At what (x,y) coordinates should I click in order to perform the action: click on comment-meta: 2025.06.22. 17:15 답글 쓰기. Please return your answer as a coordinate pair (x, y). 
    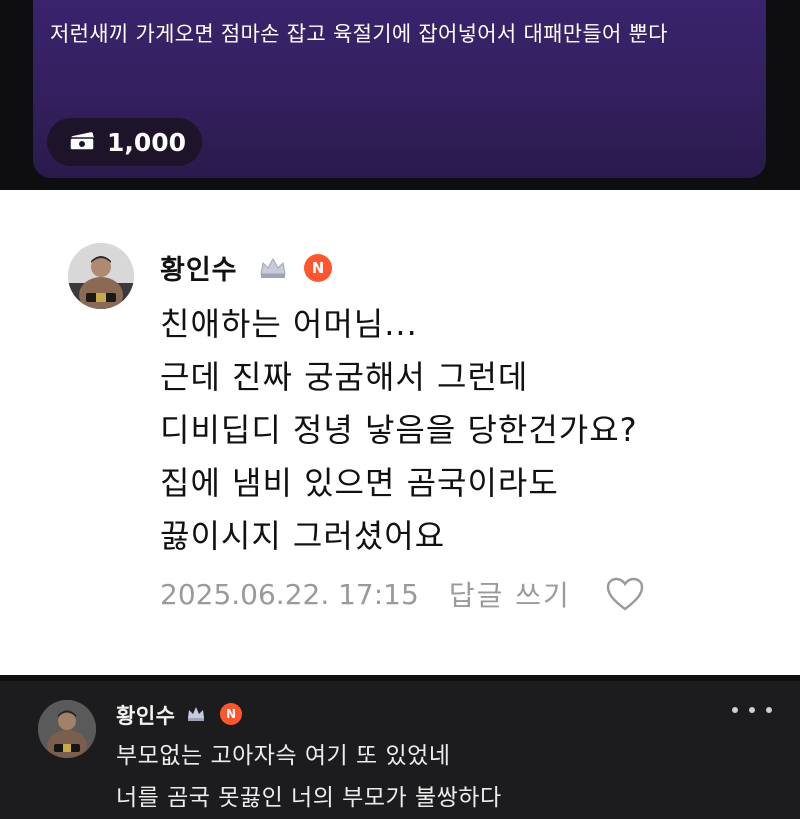
    Looking at the image, I should click on (402, 594).